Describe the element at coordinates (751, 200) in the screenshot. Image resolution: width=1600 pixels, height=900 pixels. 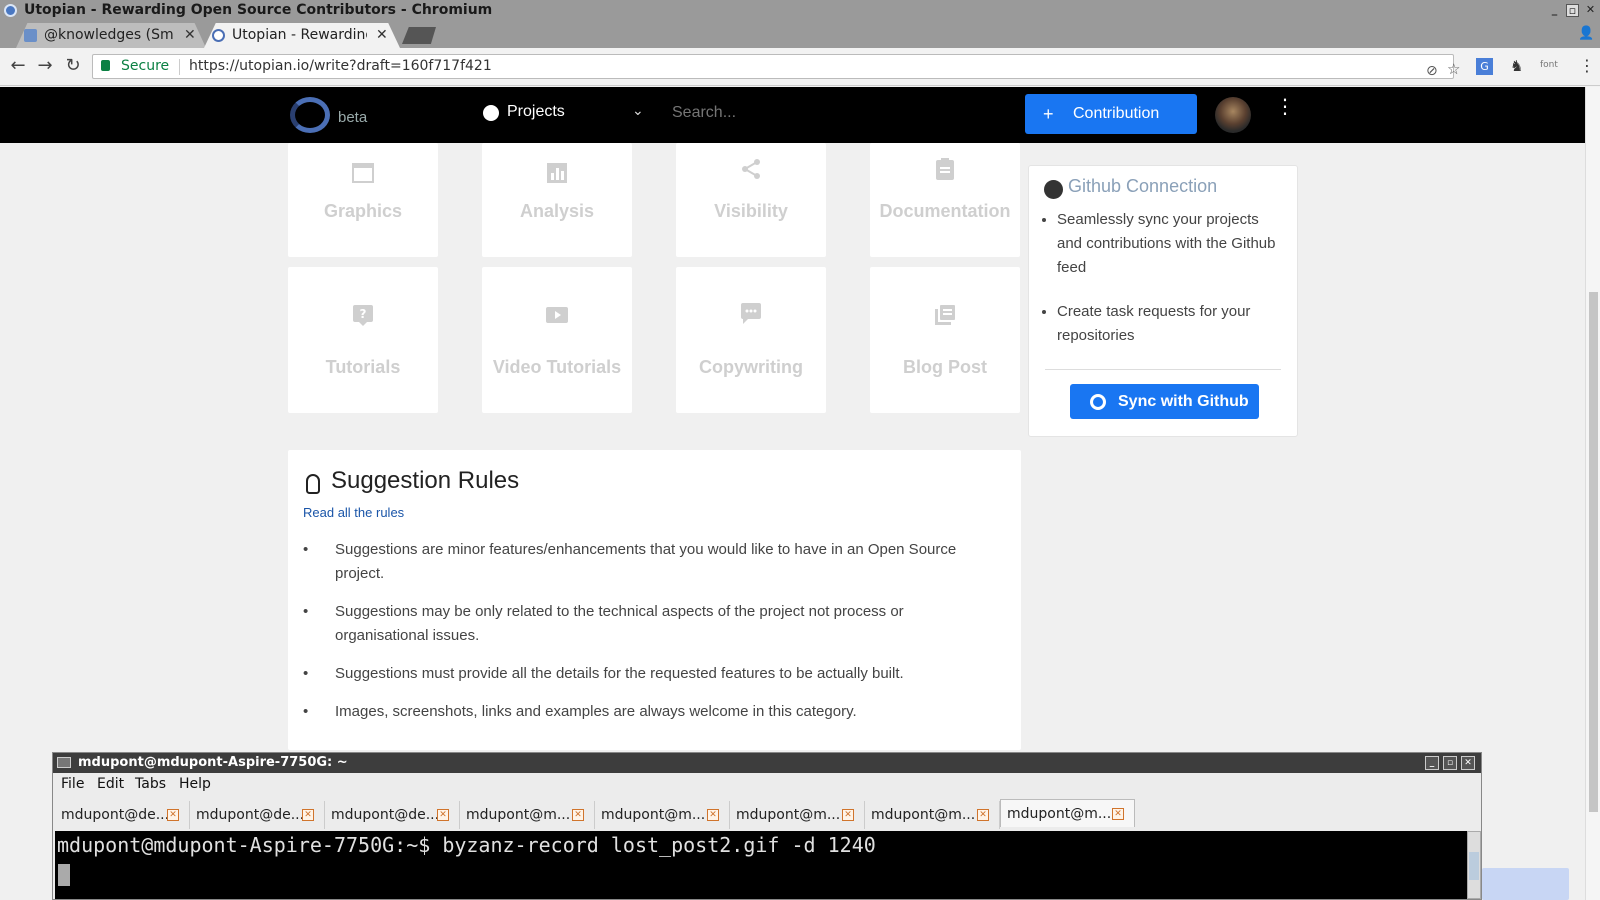
I see `category-card-visibility: Visibility` at that location.